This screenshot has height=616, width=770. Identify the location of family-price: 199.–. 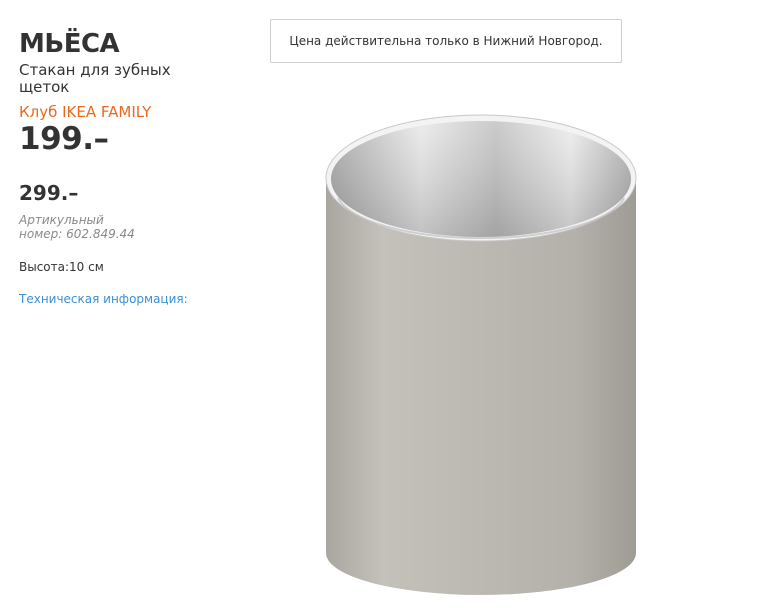
(64, 139).